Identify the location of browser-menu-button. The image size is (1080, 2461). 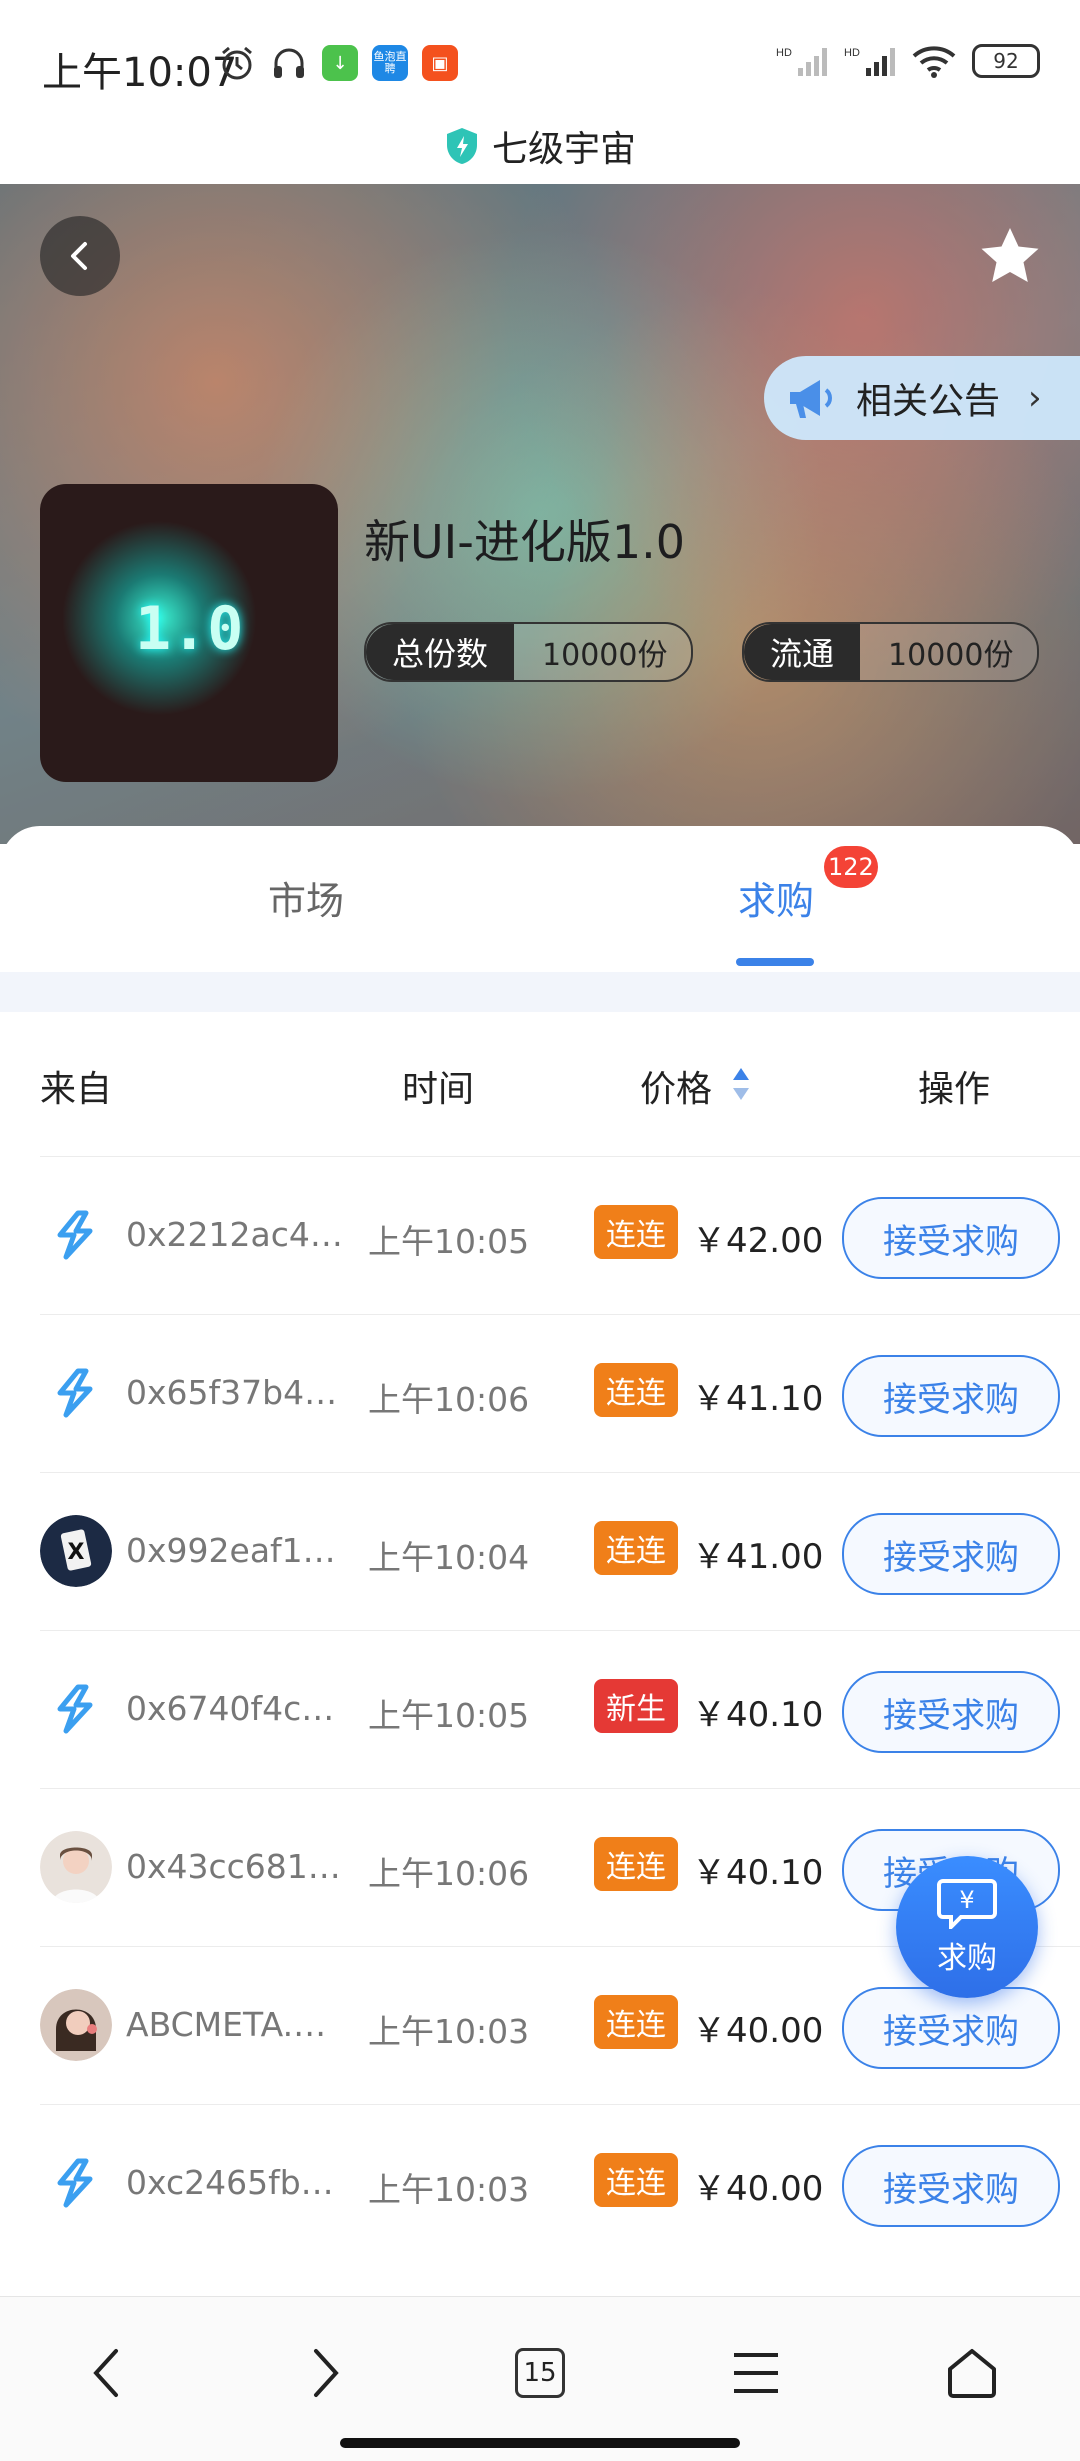
(756, 2373).